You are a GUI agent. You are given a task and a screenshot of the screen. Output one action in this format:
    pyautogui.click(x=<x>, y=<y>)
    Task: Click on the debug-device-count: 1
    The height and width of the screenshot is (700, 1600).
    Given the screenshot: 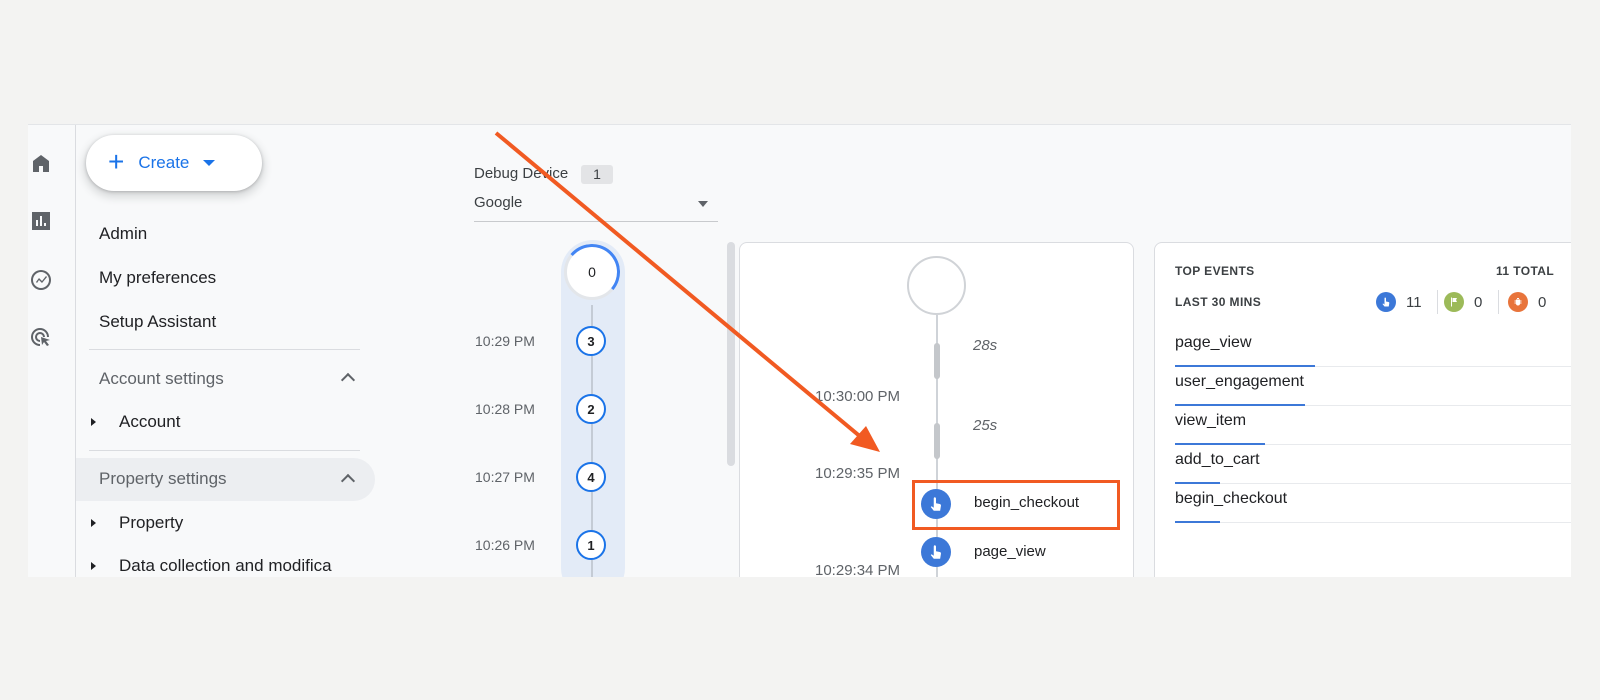 What is the action you would take?
    pyautogui.click(x=597, y=174)
    